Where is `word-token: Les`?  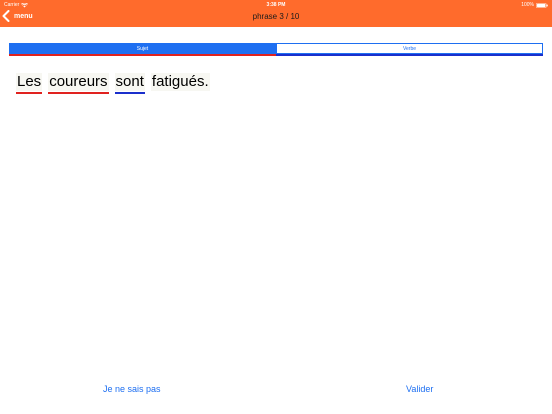
word-token: Les is located at coordinates (29, 83).